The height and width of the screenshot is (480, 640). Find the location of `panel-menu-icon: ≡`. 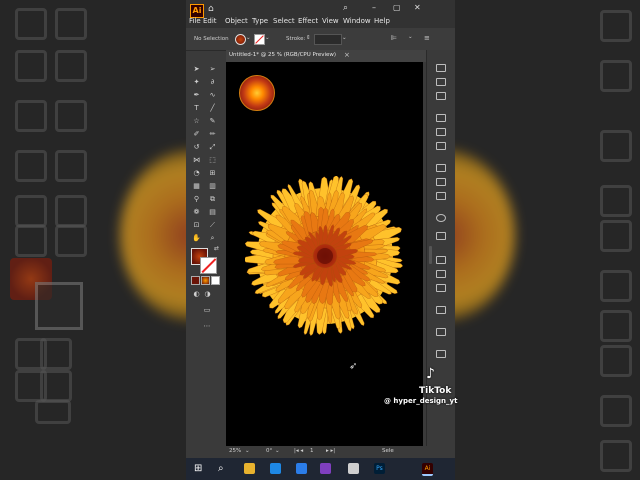

panel-menu-icon: ≡ is located at coordinates (427, 38).